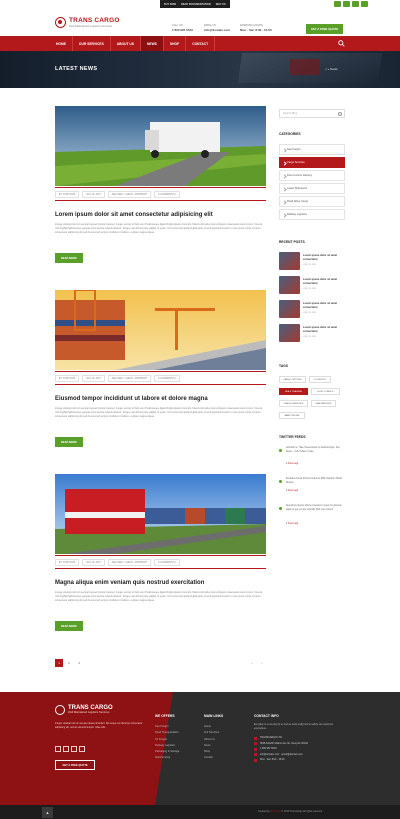 This screenshot has height=819, width=400. Describe the element at coordinates (182, 28) in the screenshot. I see `call-info: CALL US 1 800 987 6543` at that location.